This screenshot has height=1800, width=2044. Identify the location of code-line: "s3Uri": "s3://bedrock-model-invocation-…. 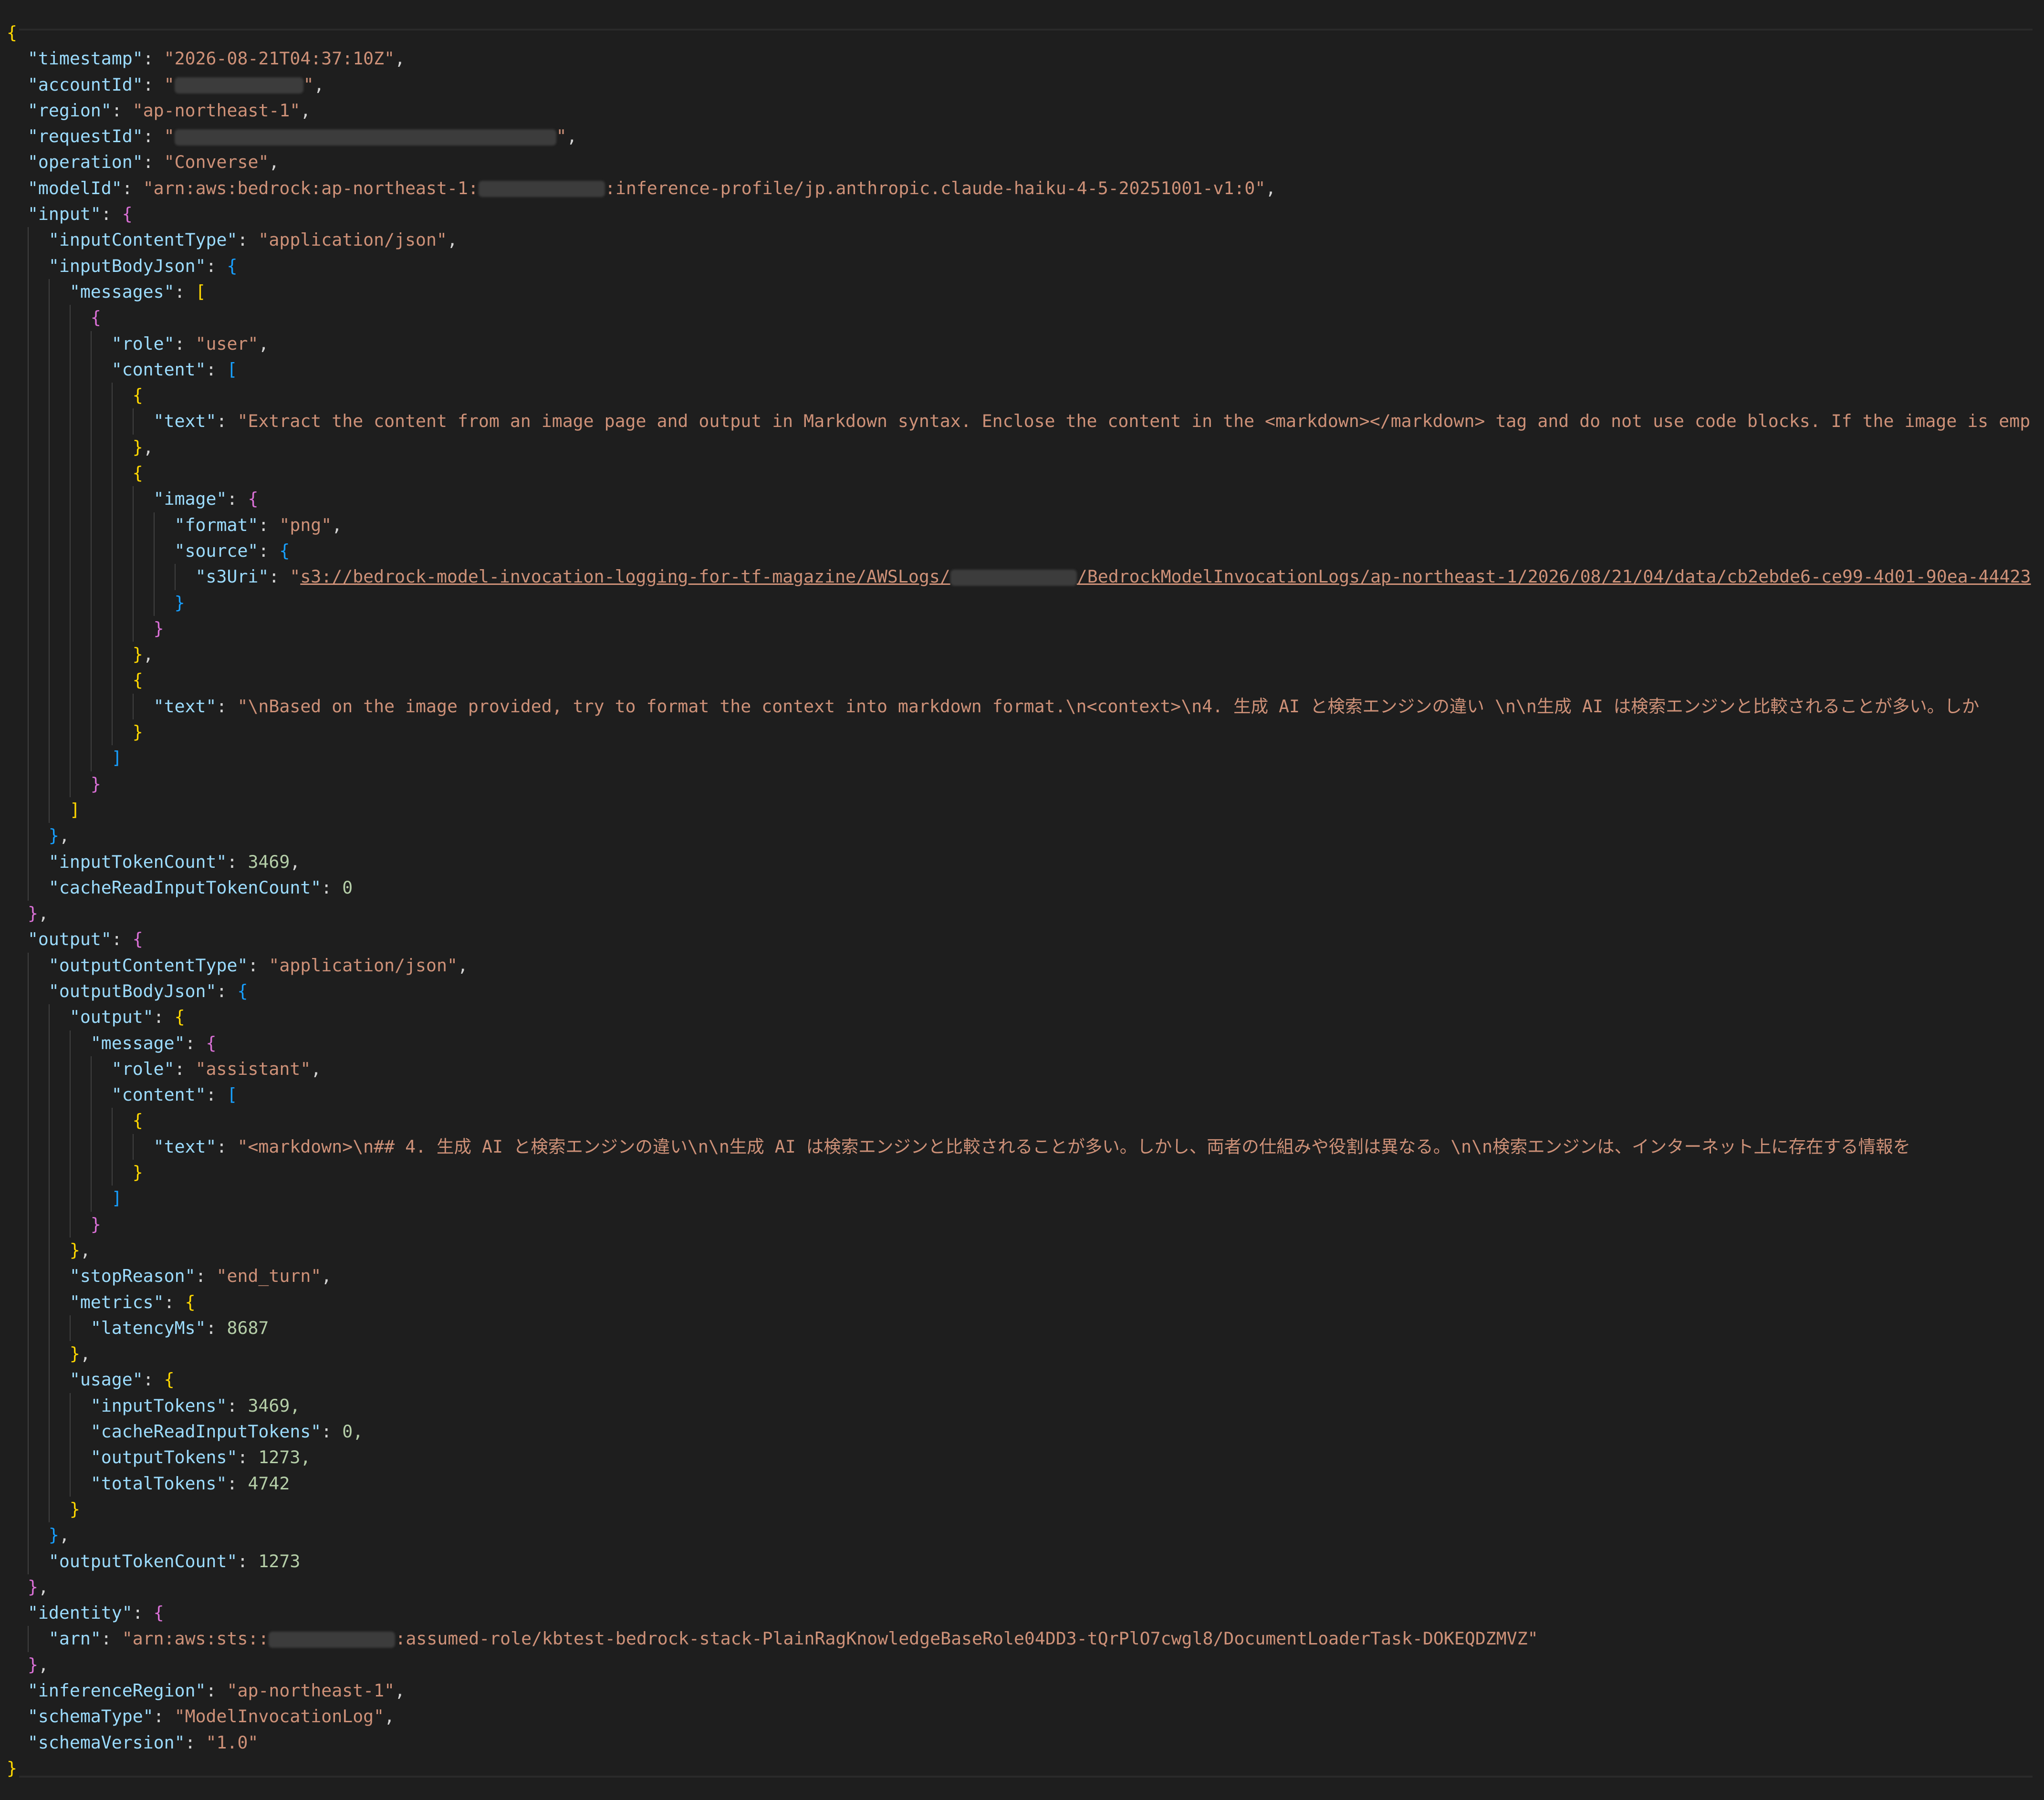
(1023, 577).